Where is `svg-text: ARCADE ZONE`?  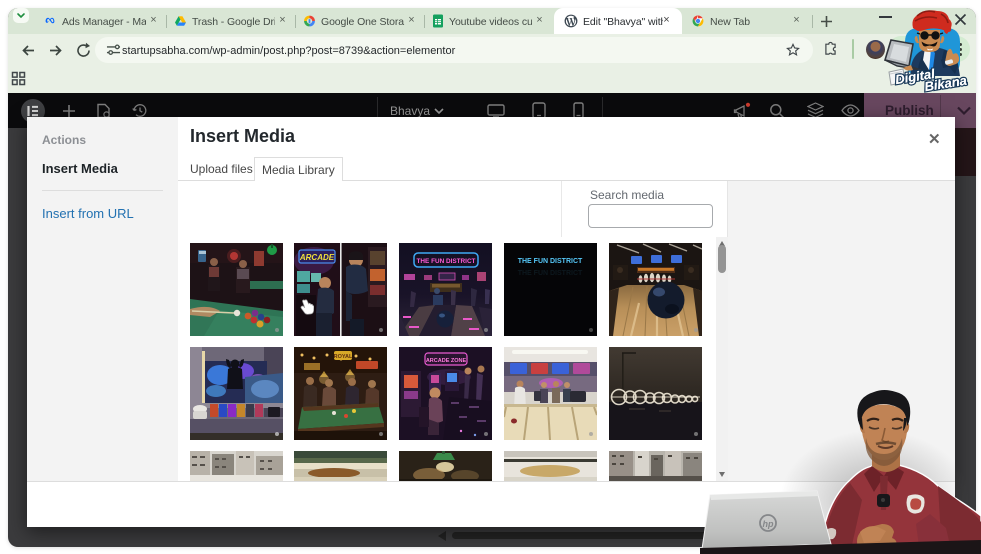 svg-text: ARCADE ZONE is located at coordinates (446, 361).